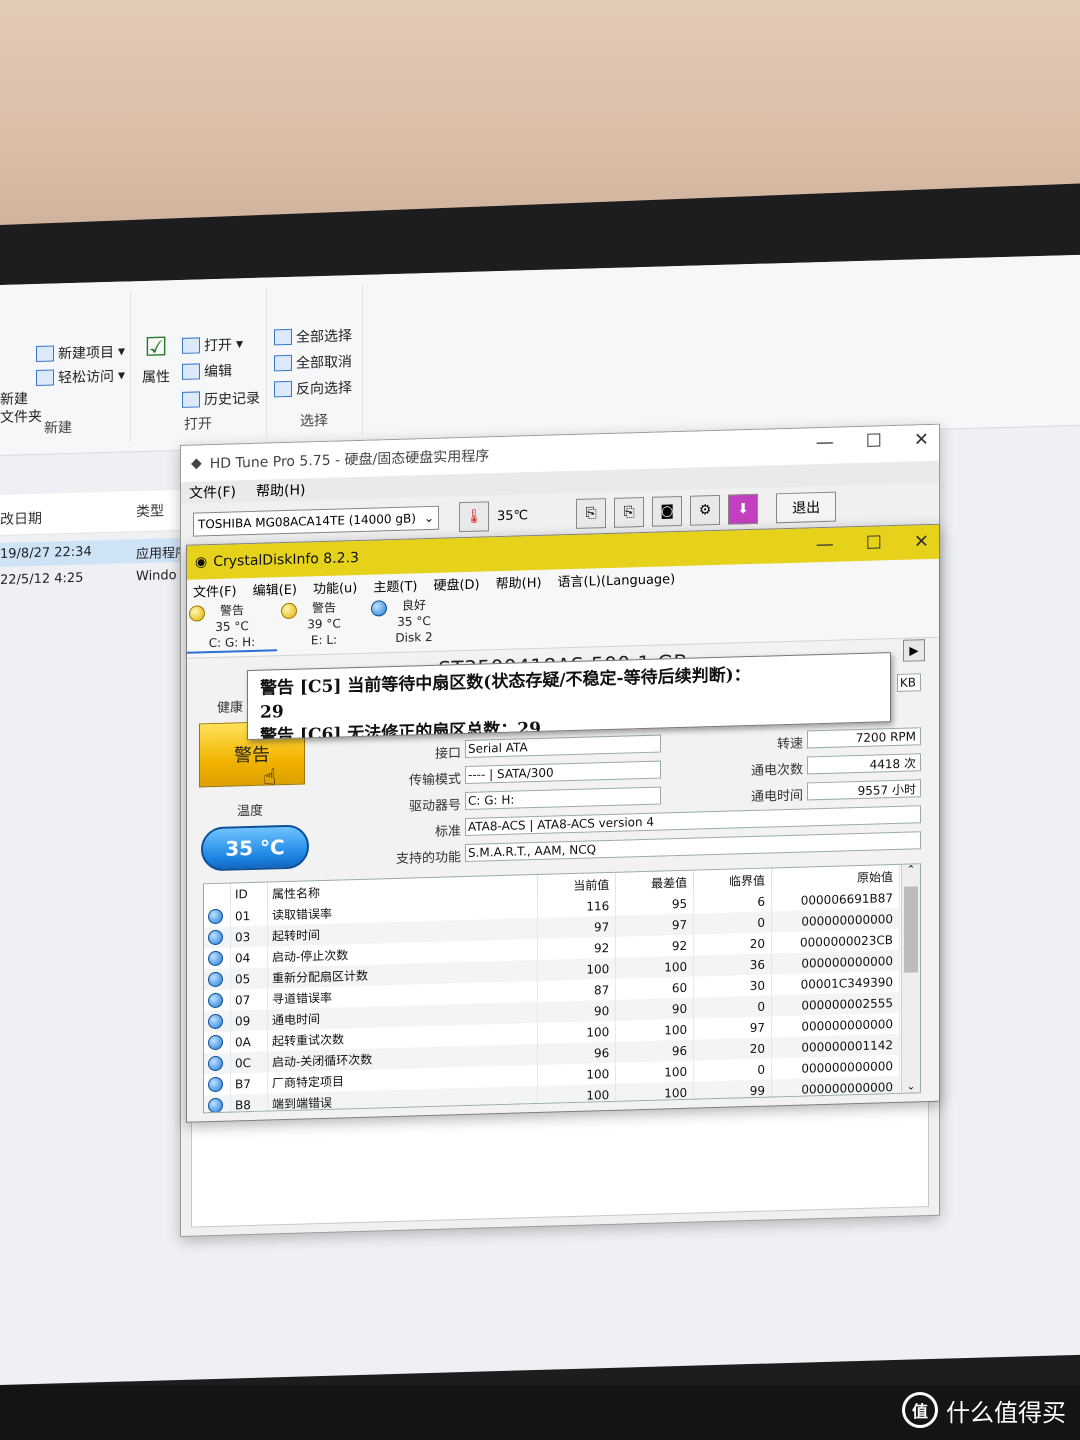 The image size is (1080, 1440). I want to click on interface-value: Serial ATA, so click(563, 746).